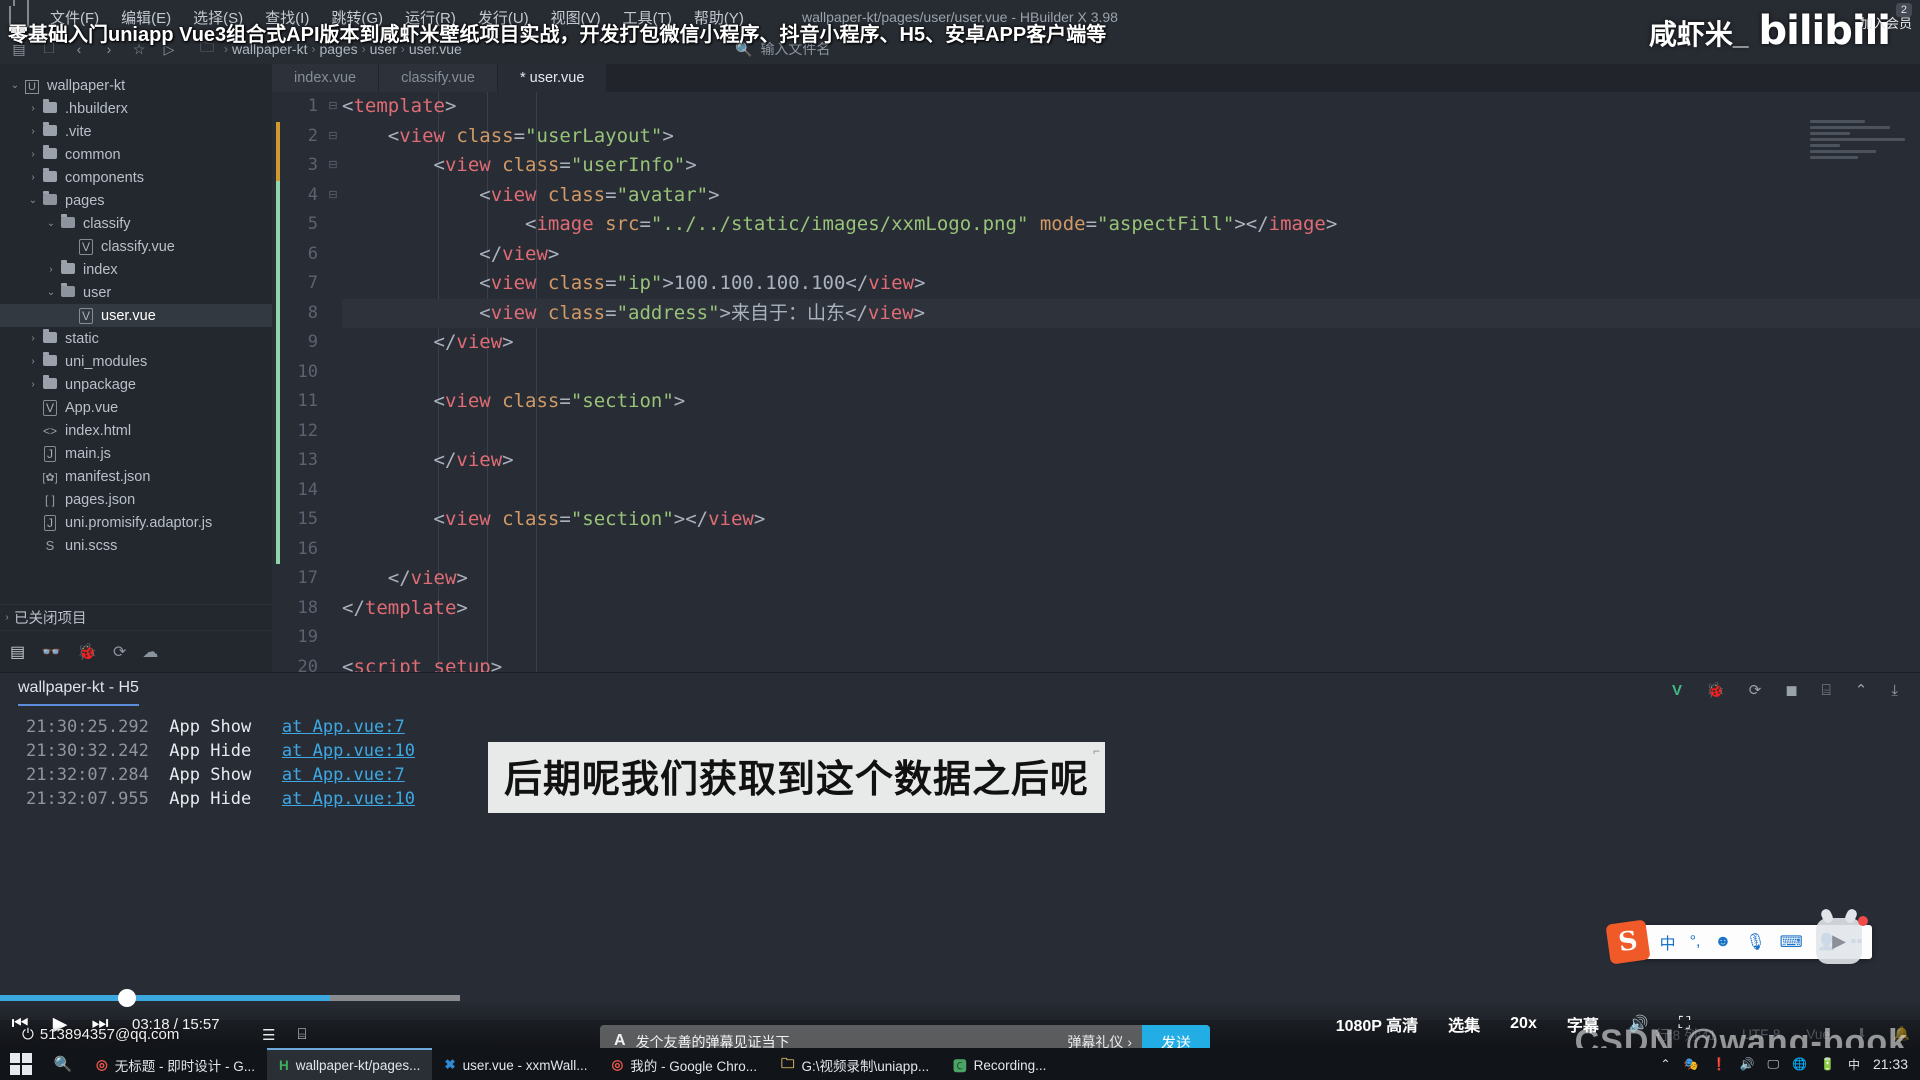  Describe the element at coordinates (136, 223) in the screenshot. I see `tree-item-classify: ⌄ classify` at that location.